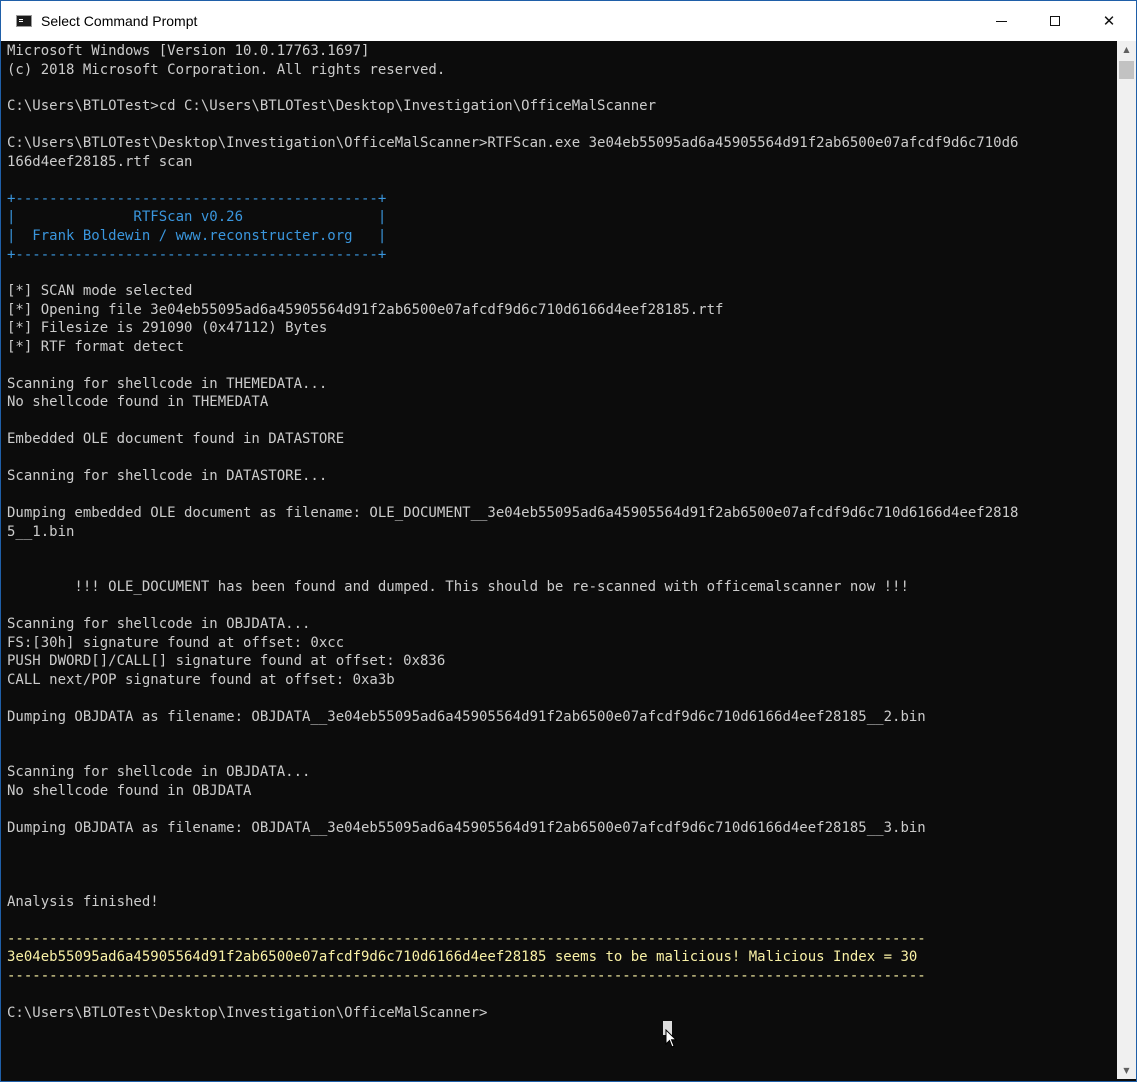  What do you see at coordinates (119, 21) in the screenshot?
I see `window-title: Select Command Prompt` at bounding box center [119, 21].